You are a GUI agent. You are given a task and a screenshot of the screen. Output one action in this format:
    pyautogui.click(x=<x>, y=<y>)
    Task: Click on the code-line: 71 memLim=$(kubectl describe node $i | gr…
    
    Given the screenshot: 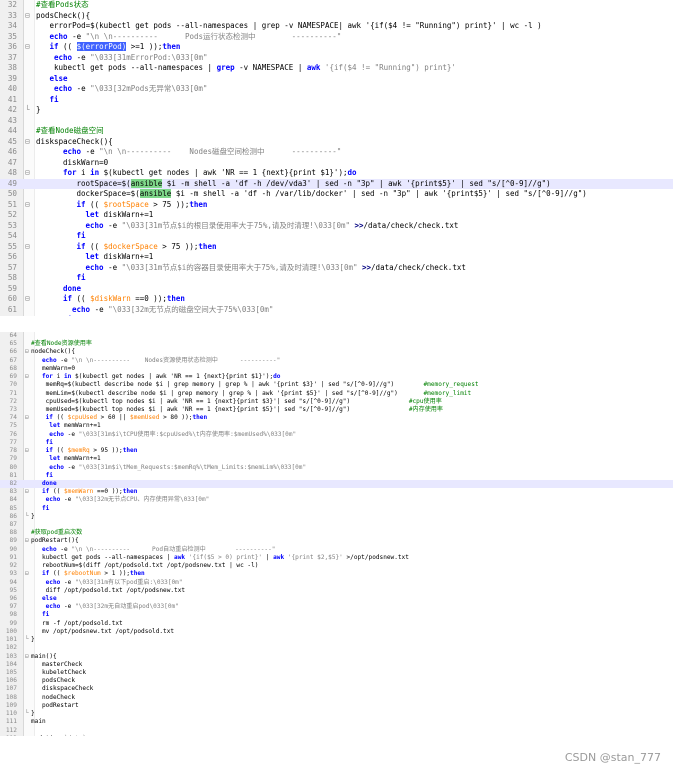 What is the action you would take?
    pyautogui.click(x=336, y=394)
    